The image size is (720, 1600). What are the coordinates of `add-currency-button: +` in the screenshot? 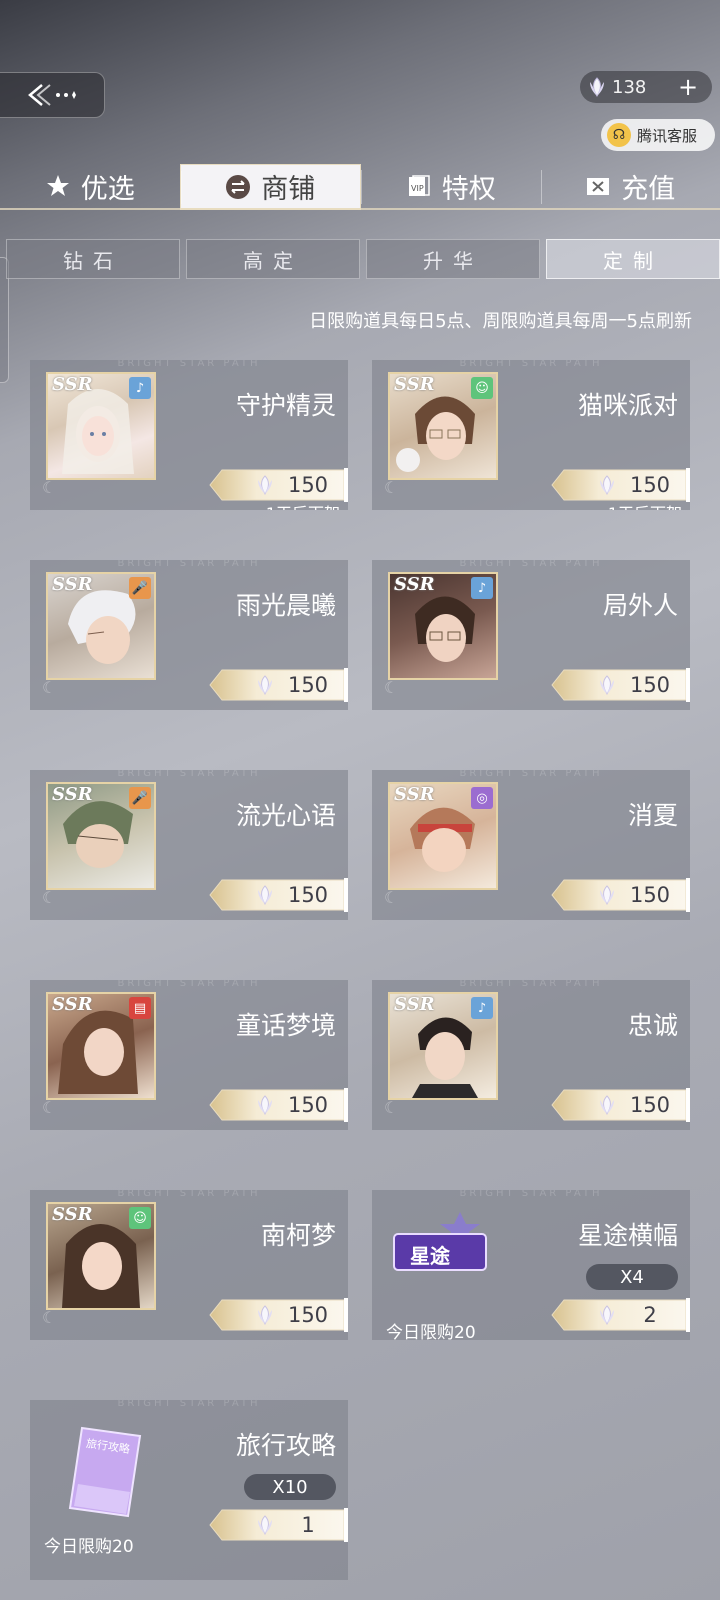 It's located at (688, 87).